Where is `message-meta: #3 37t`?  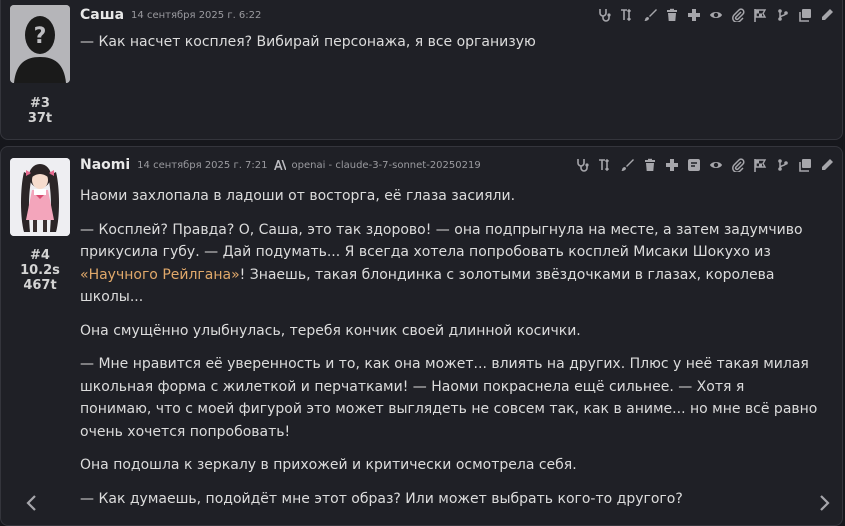 message-meta: #3 37t is located at coordinates (40, 111).